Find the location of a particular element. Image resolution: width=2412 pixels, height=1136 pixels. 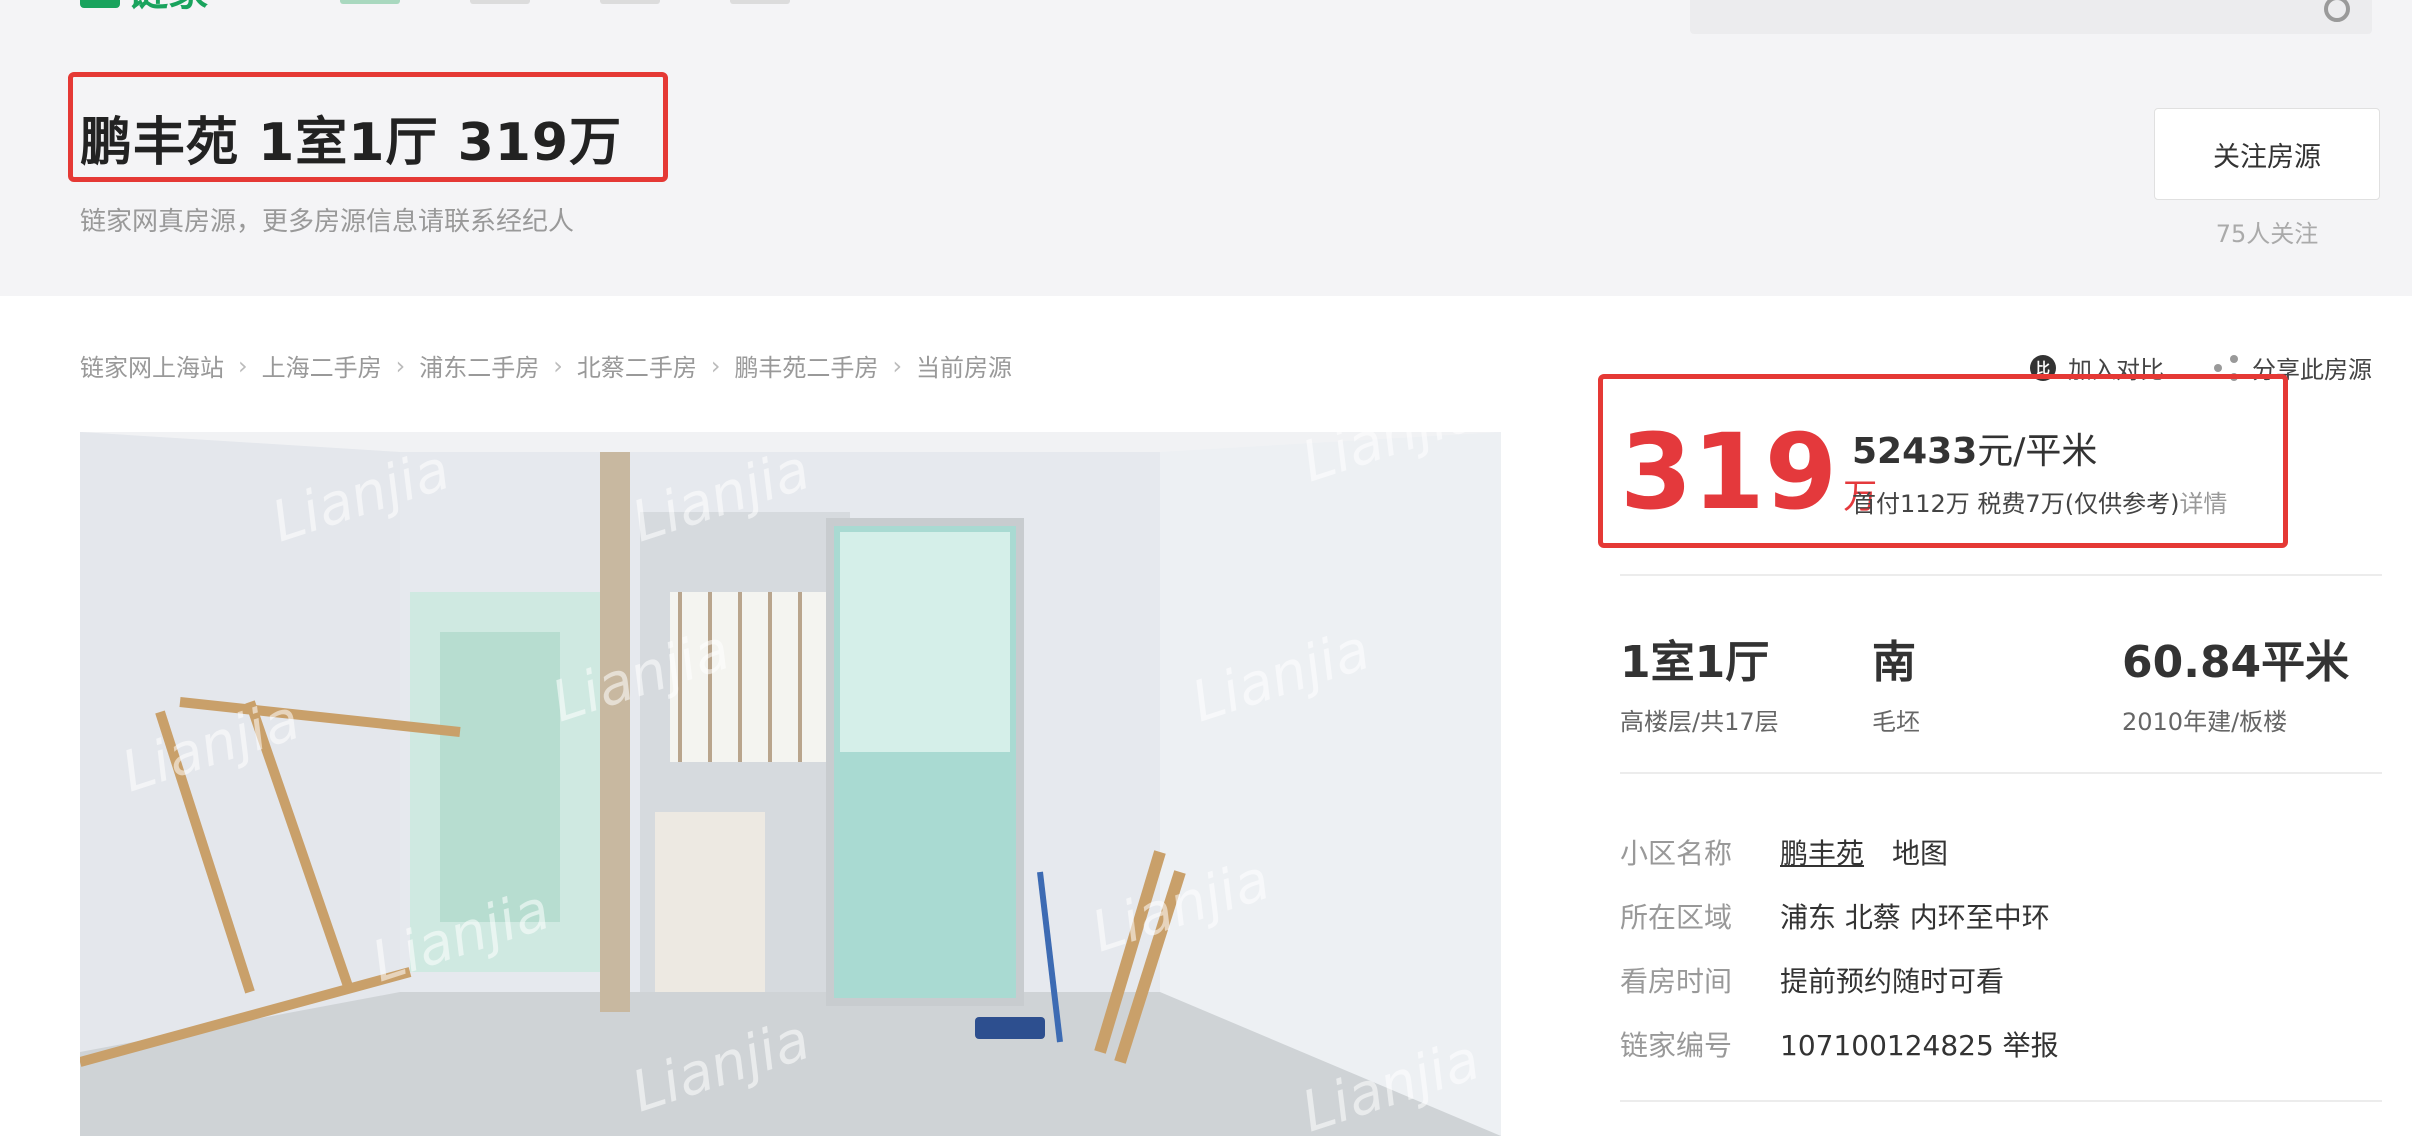

follow-listing-button: 关注房源 is located at coordinates (2267, 154).